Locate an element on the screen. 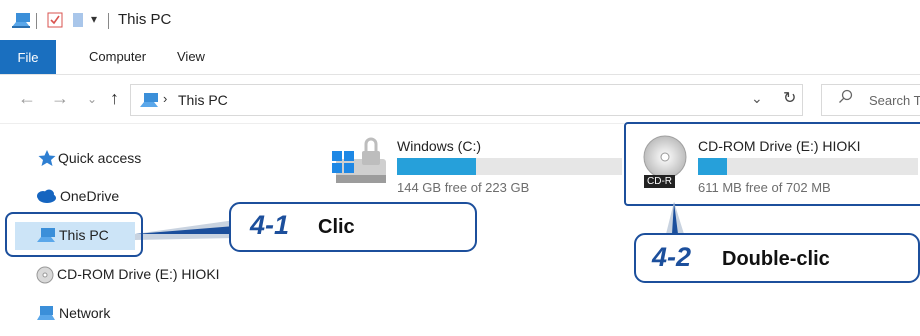 This screenshot has width=920, height=336. callout-pointer is located at coordinates (675, 218).